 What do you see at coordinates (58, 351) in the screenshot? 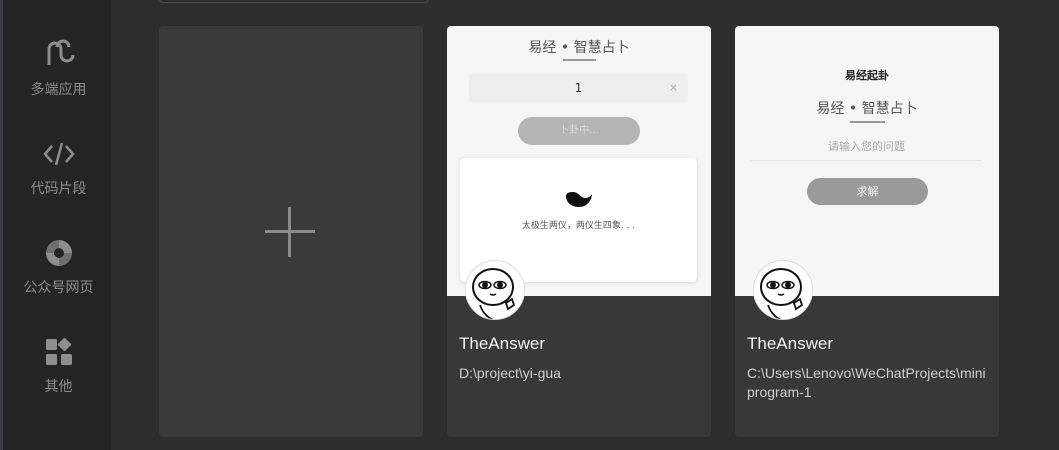
I see `grid-icon` at bounding box center [58, 351].